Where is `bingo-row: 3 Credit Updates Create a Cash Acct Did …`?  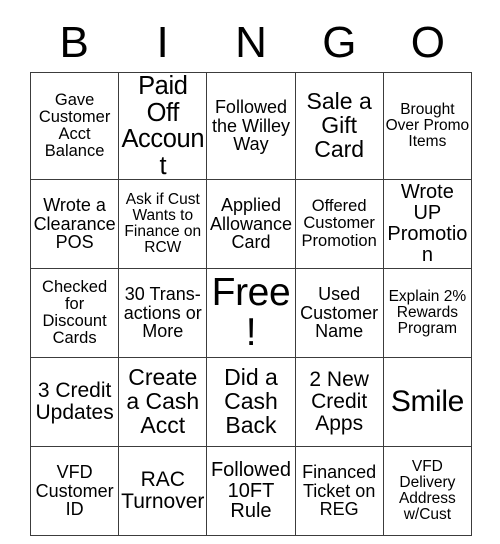
bingo-row: 3 Credit Updates Create a Cash Acct Did … is located at coordinates (251, 402).